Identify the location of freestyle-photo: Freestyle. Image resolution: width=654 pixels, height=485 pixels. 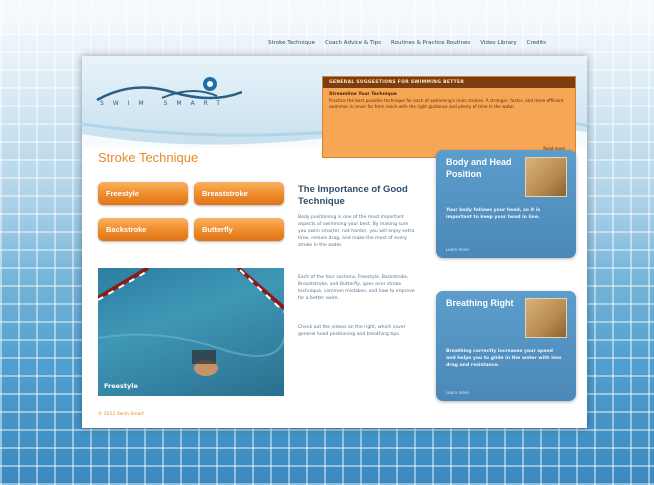
(191, 332).